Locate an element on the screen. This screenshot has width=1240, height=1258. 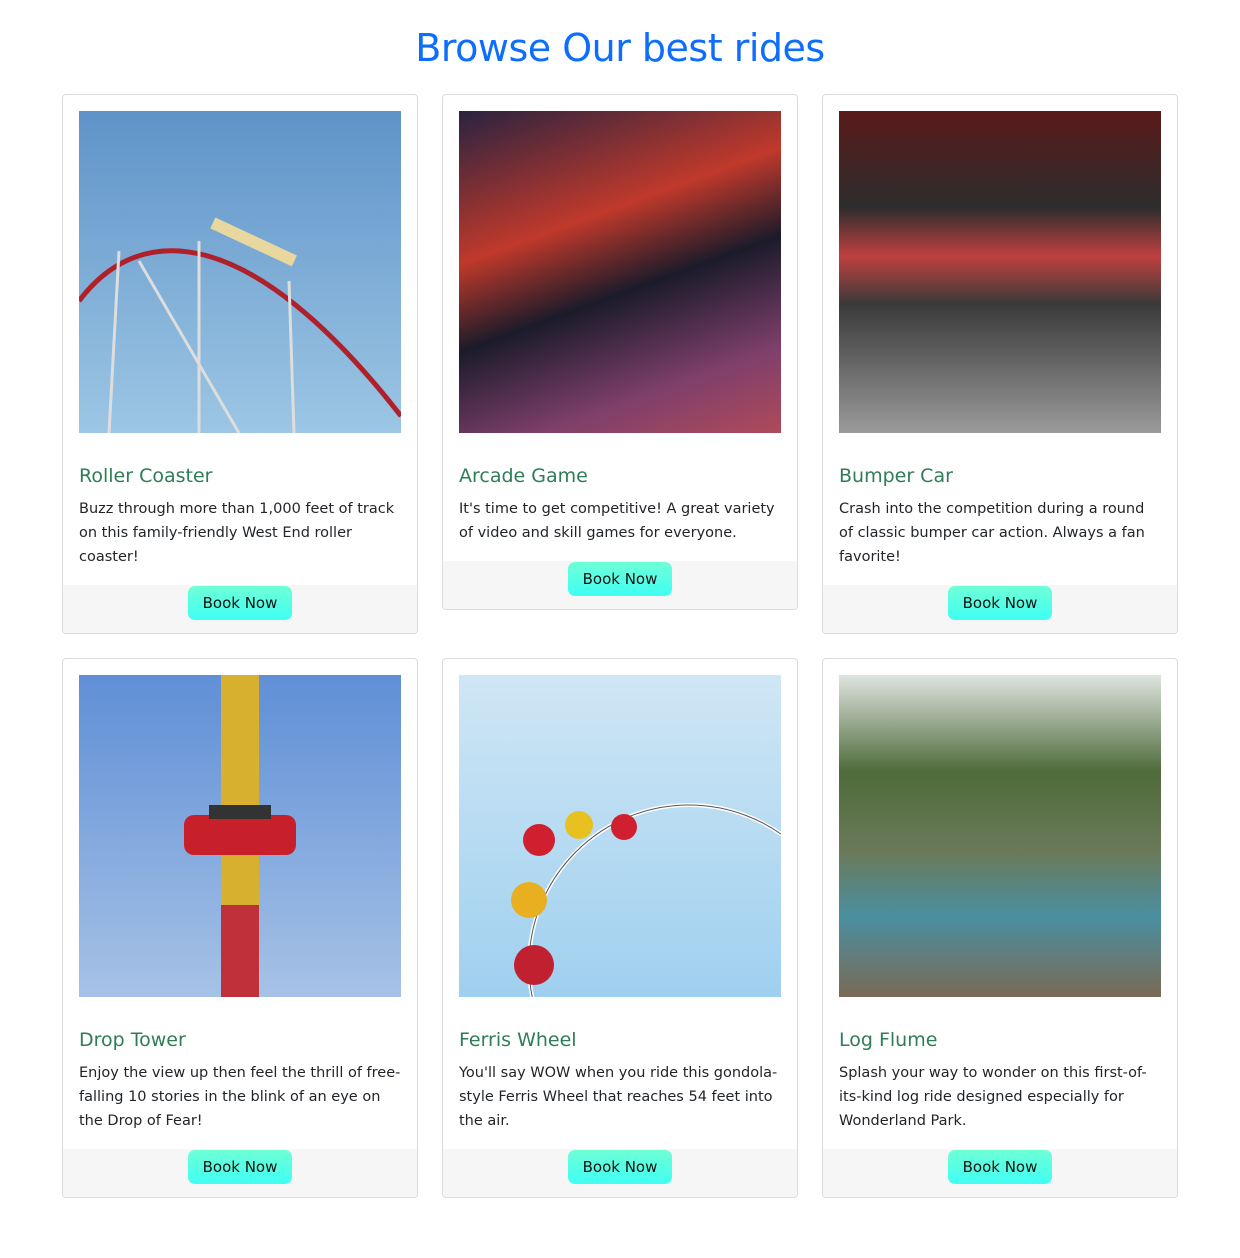
ride-title: Bumper Car is located at coordinates (896, 476).